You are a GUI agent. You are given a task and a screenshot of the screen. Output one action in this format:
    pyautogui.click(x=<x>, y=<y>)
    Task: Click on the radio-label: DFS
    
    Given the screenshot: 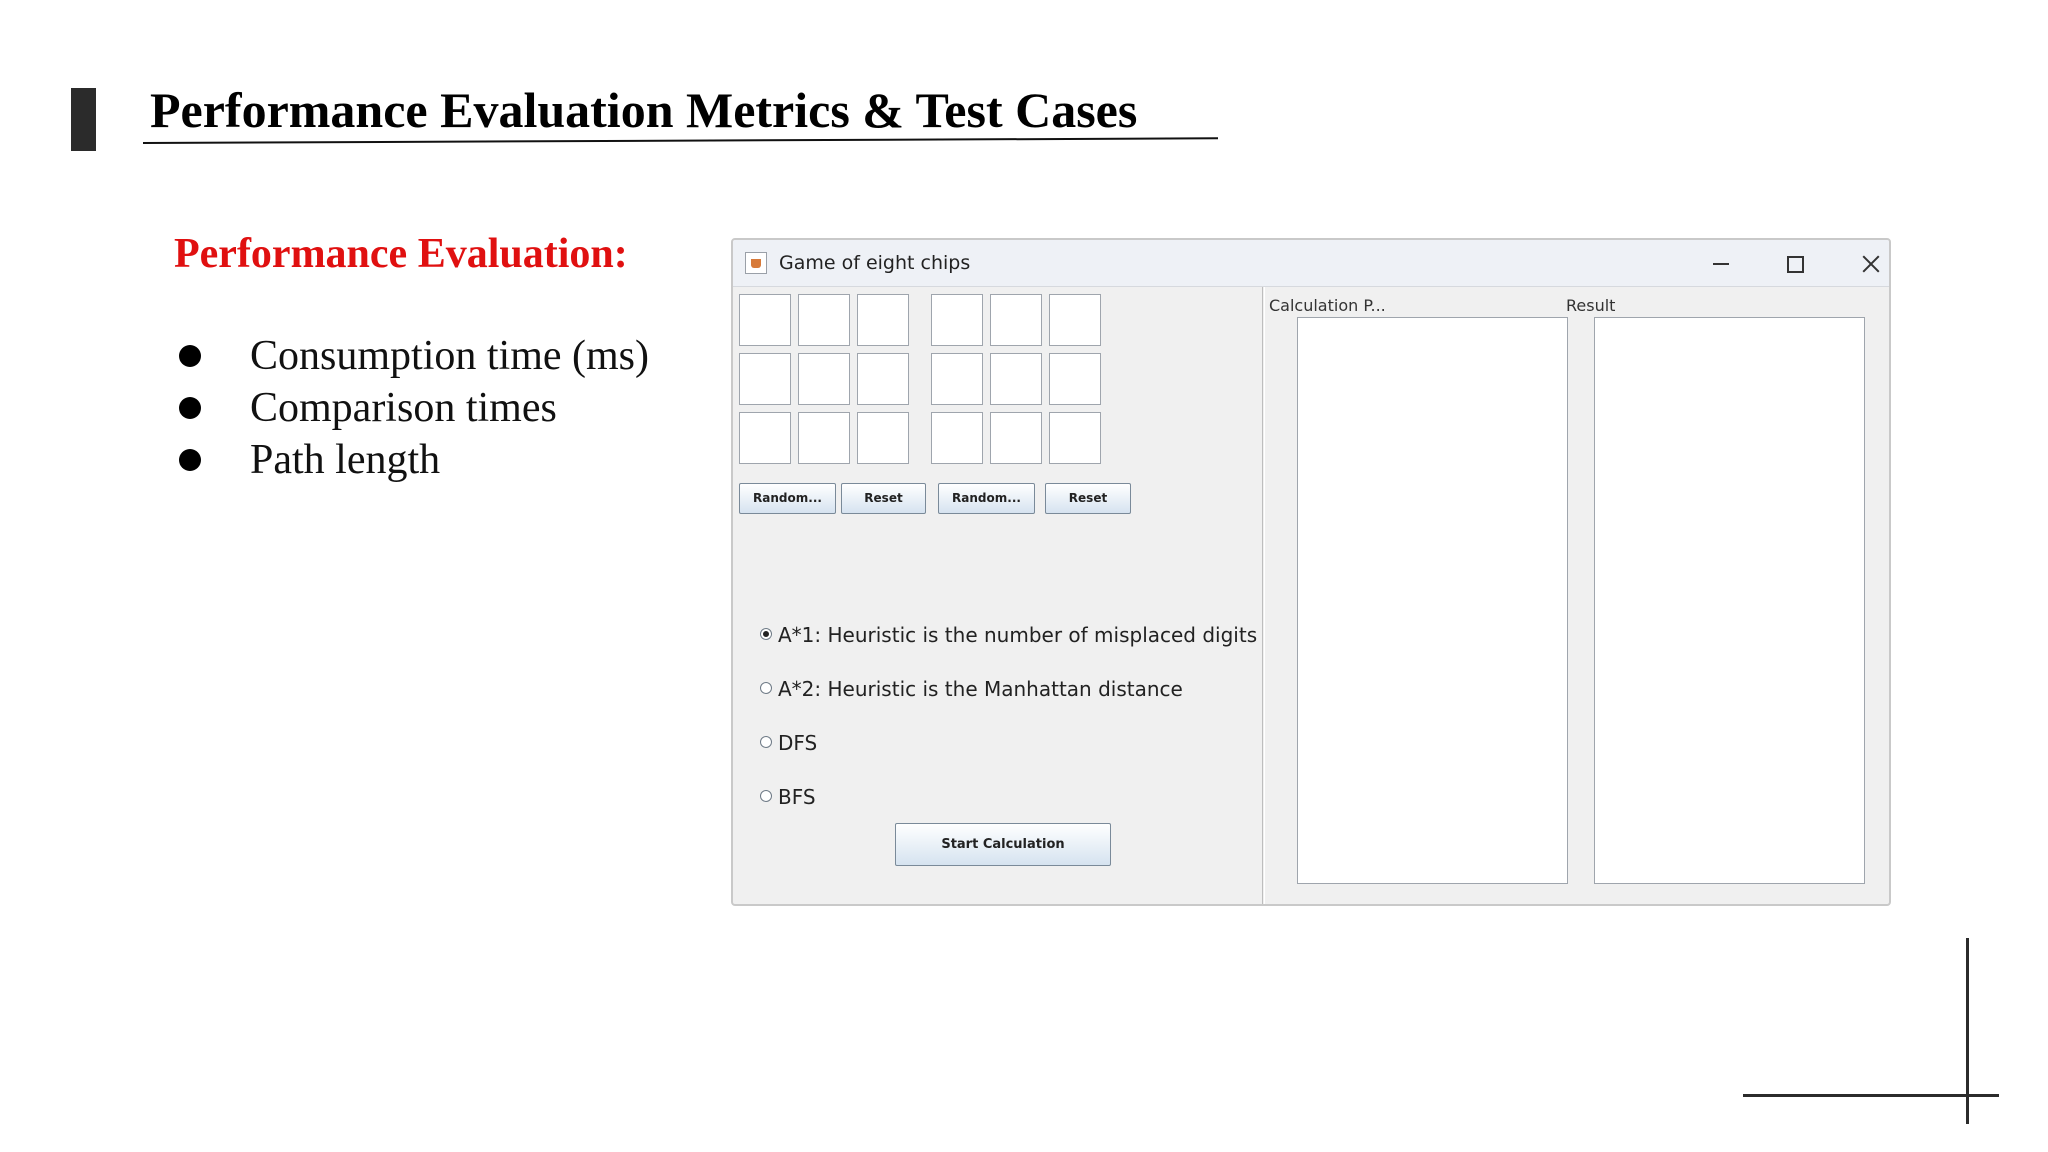 What is the action you would take?
    pyautogui.click(x=798, y=743)
    